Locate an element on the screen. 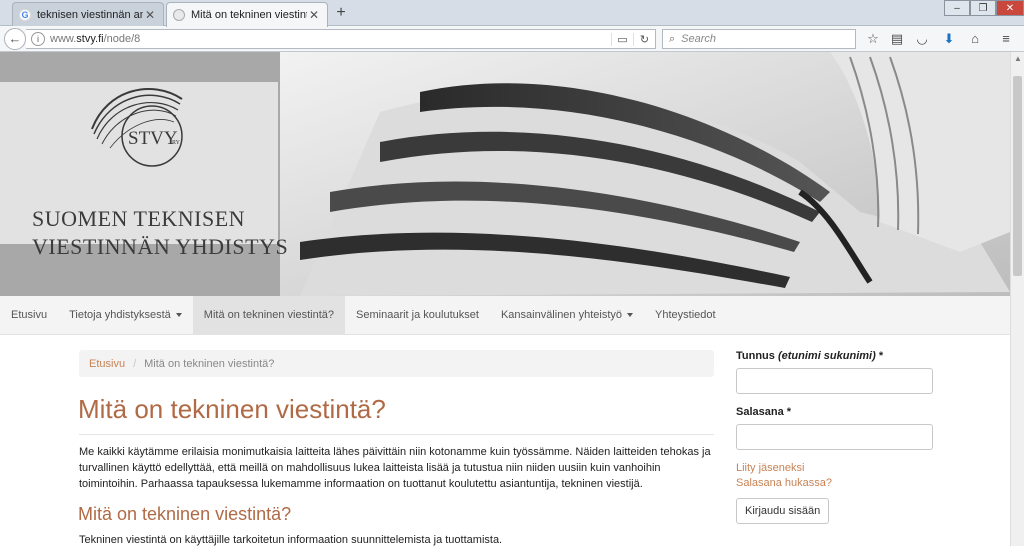  page-title: Mitä on tekninen viestintä? is located at coordinates (232, 409).